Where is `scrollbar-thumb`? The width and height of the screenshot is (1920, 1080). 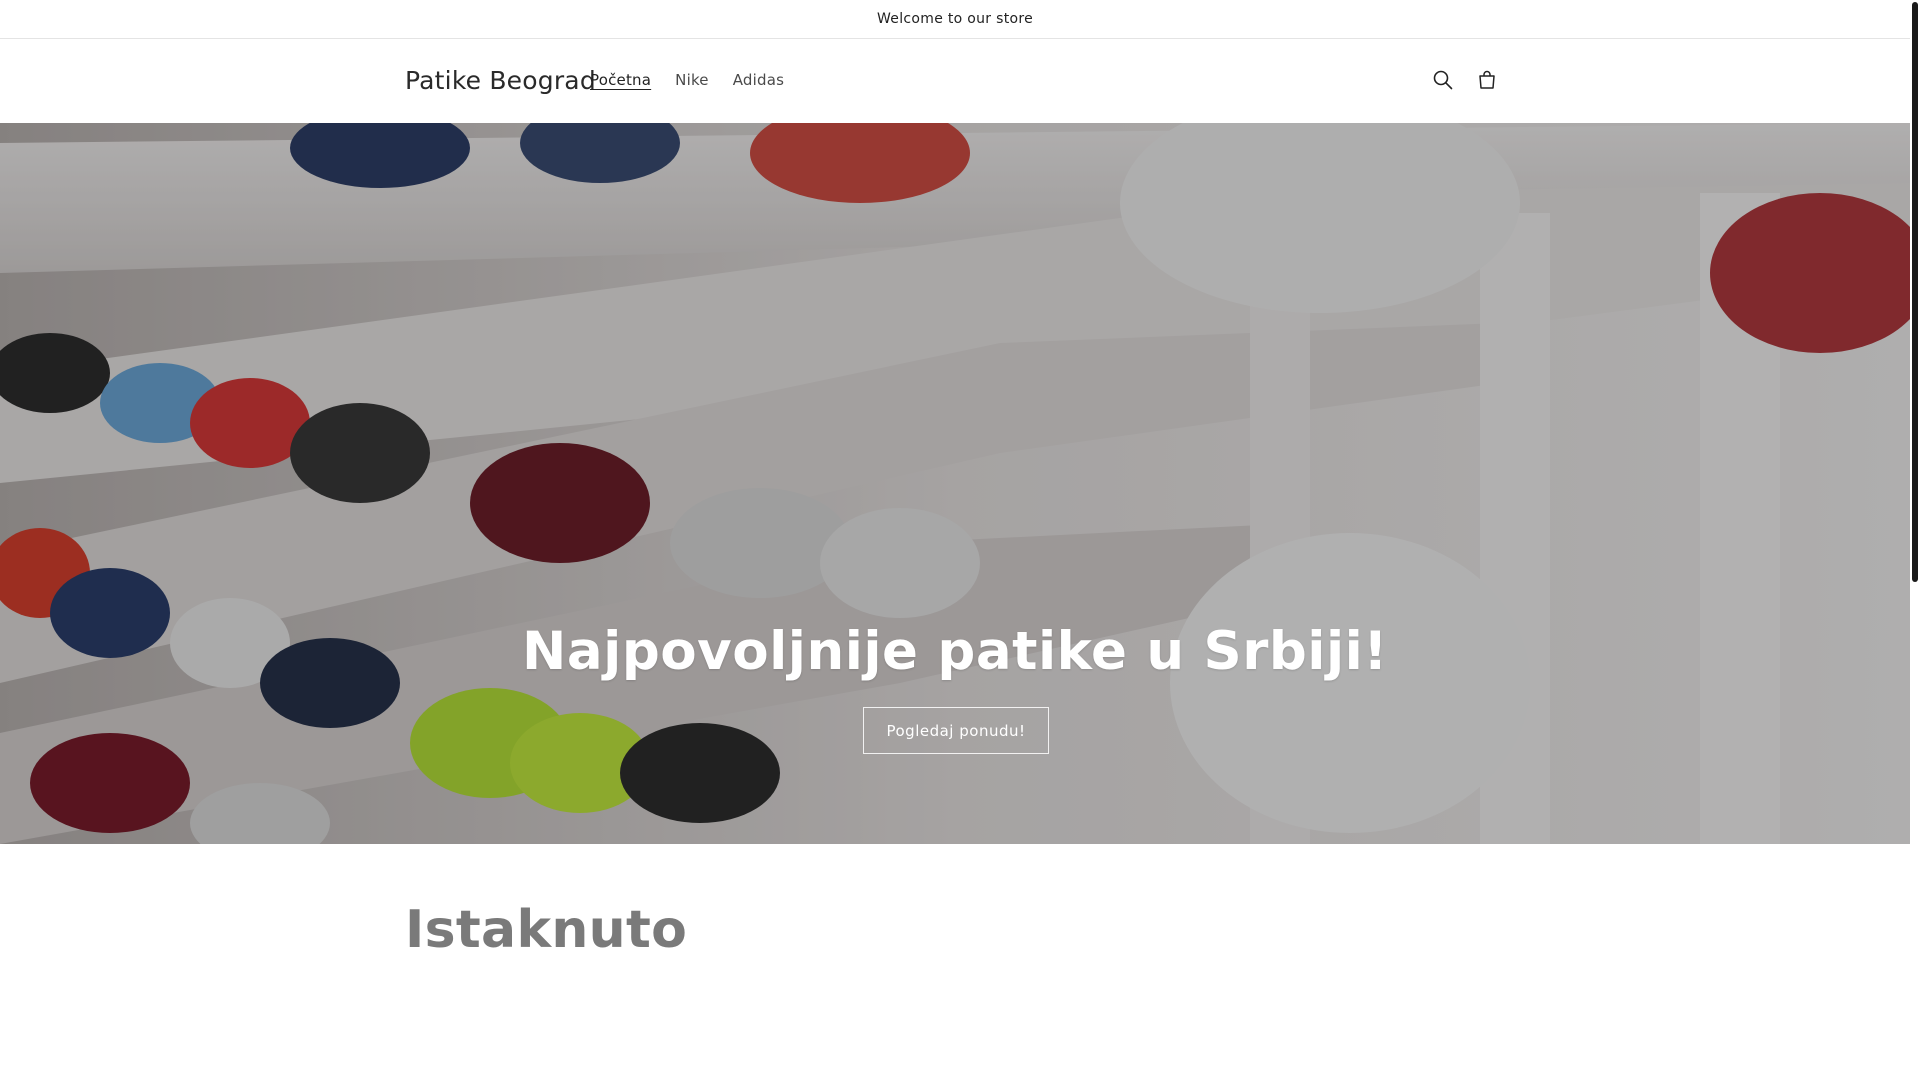
scrollbar-thumb is located at coordinates (1915, 292).